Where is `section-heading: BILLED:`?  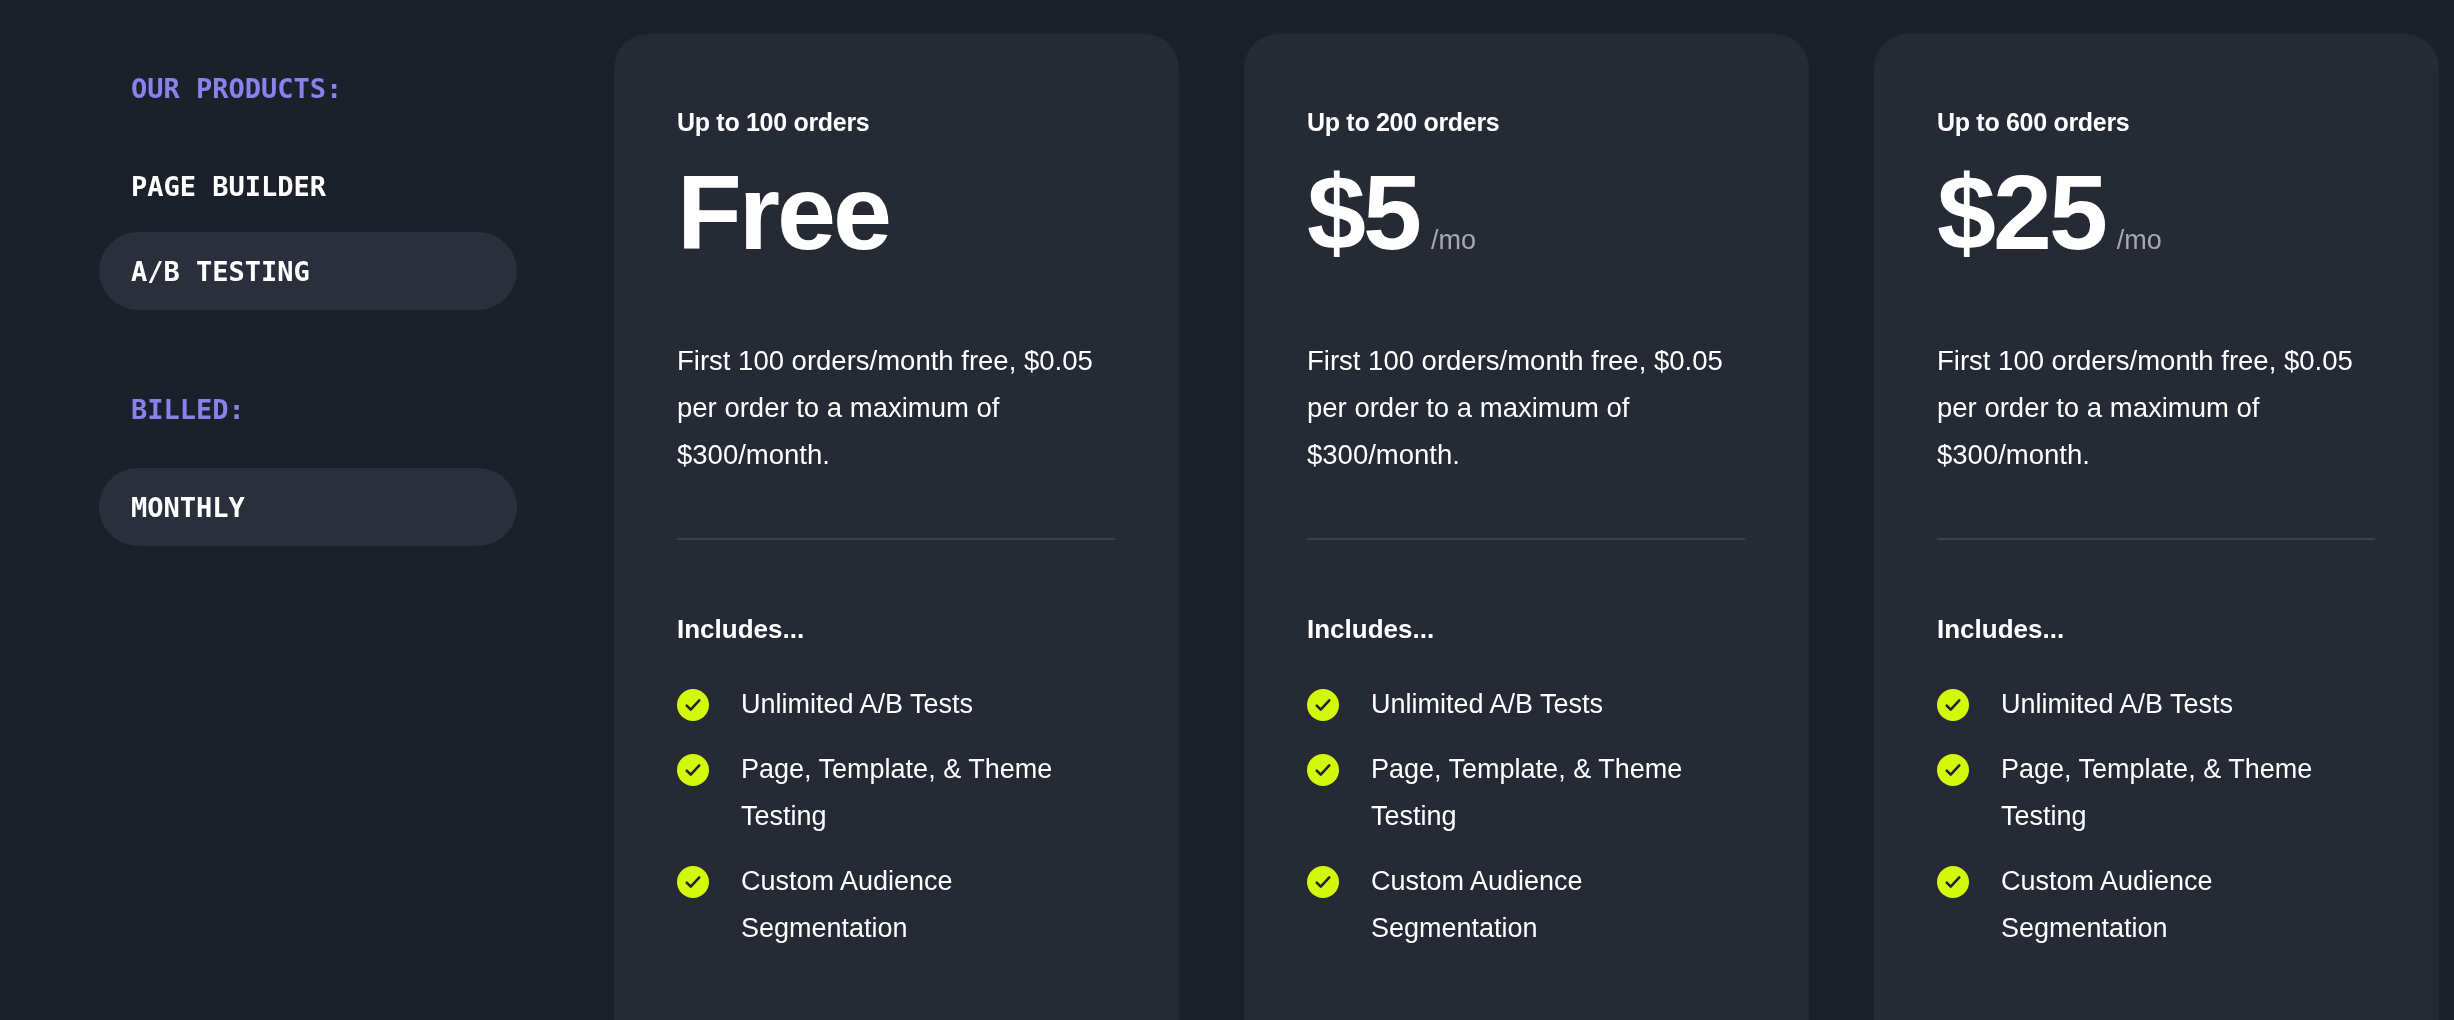
section-heading: BILLED: is located at coordinates (187, 410).